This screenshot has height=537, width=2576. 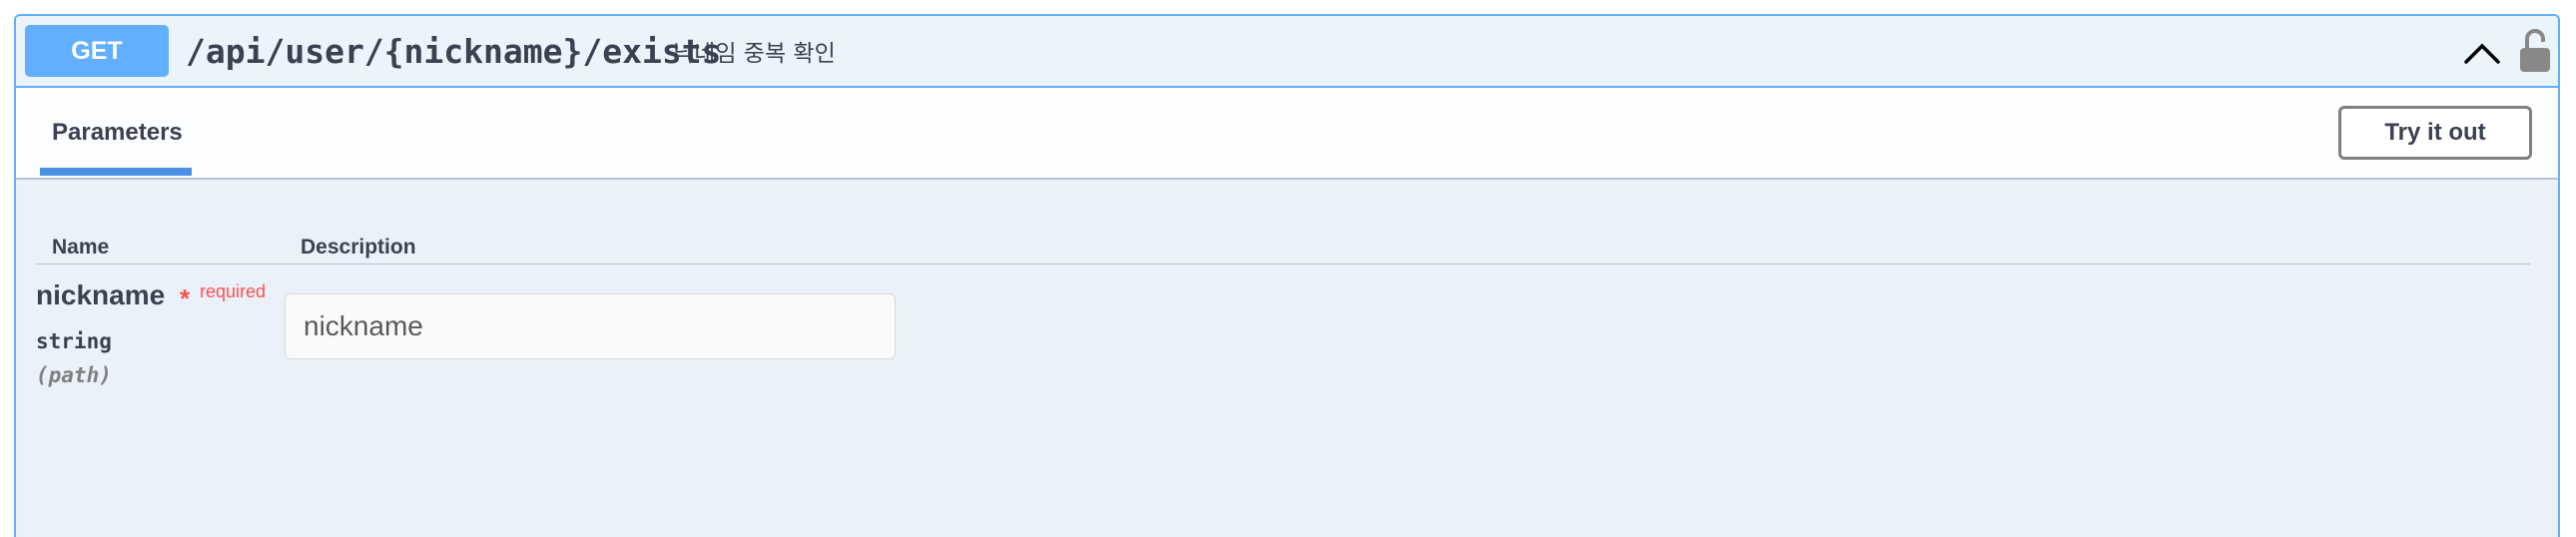 I want to click on active-tab-indicator, so click(x=116, y=172).